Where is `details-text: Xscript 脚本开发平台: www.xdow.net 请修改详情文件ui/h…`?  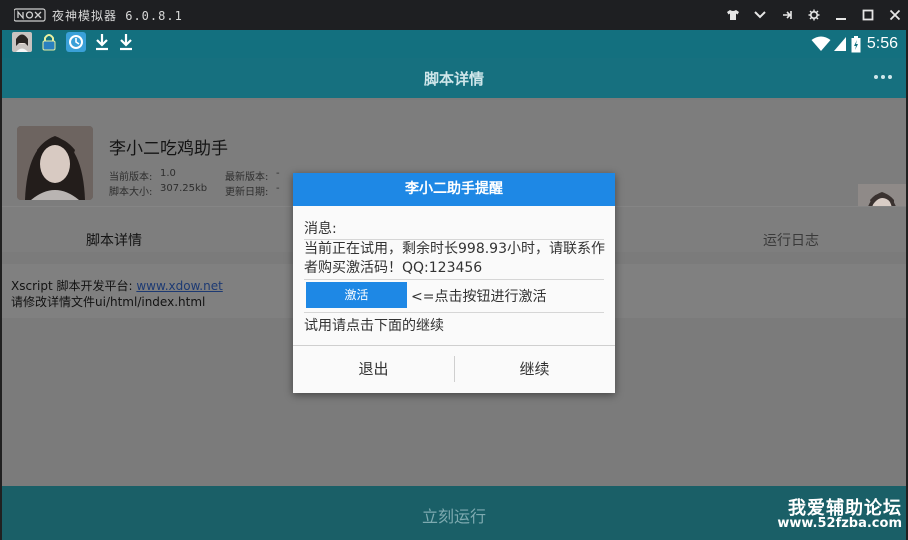 details-text: Xscript 脚本开发平台: www.xdow.net 请修改详情文件ui/h… is located at coordinates (117, 294).